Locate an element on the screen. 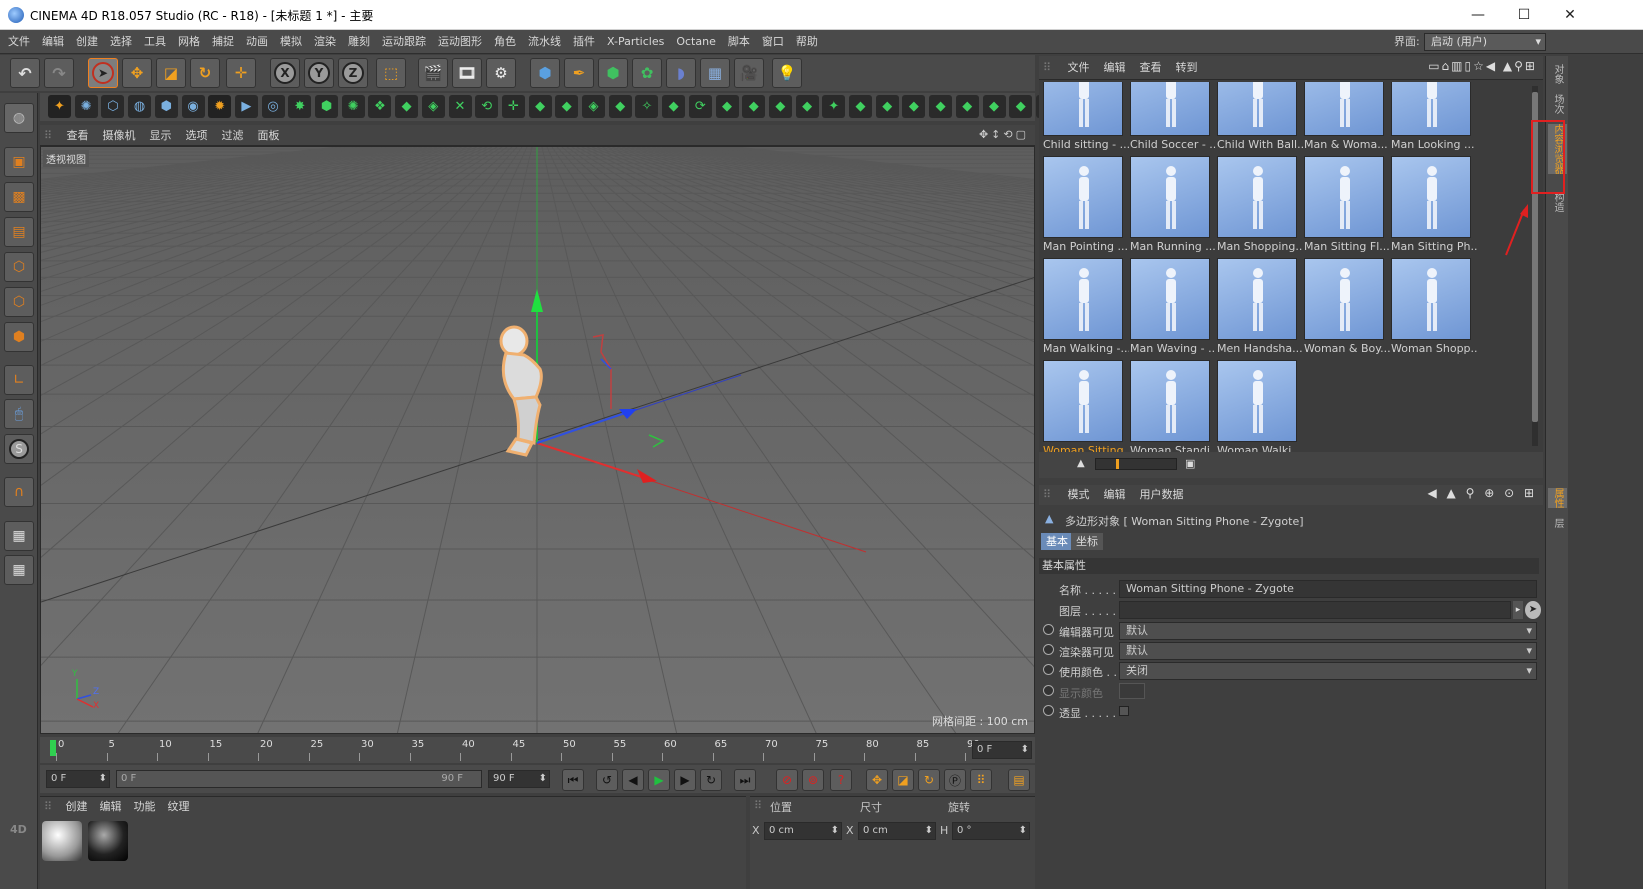 The height and width of the screenshot is (889, 1643). magnet-button: ∩ is located at coordinates (19, 492).